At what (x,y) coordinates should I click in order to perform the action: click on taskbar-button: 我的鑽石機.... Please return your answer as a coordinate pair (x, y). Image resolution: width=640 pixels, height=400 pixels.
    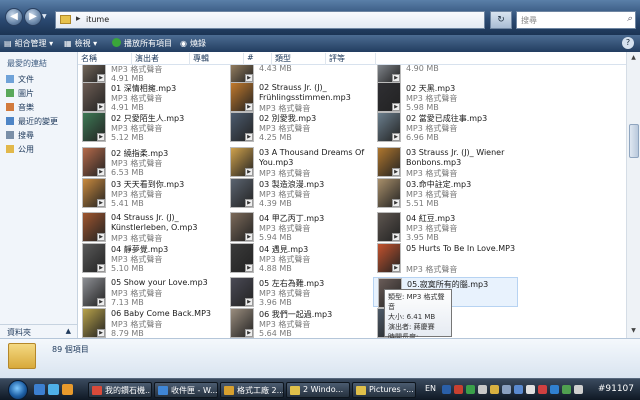
    Looking at the image, I should click on (120, 390).